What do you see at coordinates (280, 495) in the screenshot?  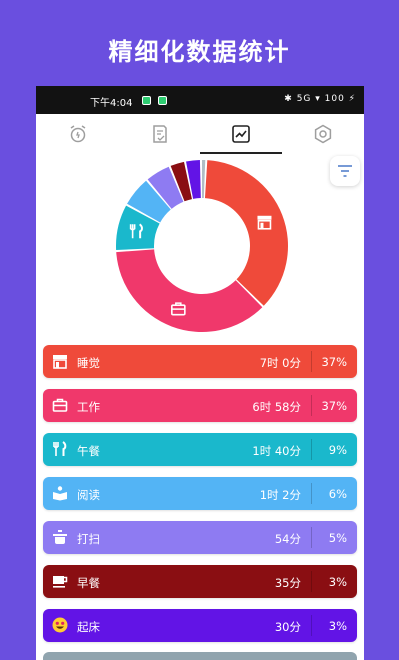 I see `activity-duration: 1时 2分` at bounding box center [280, 495].